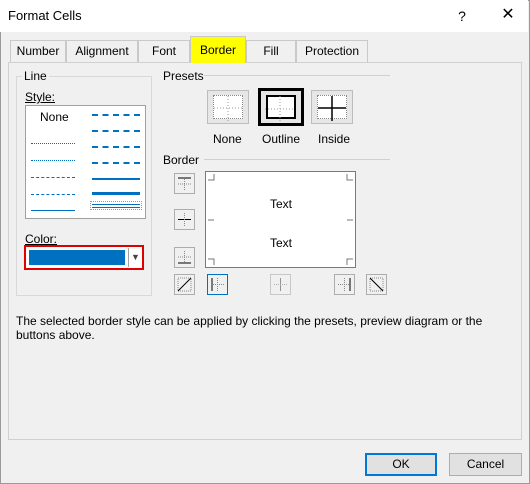 The height and width of the screenshot is (484, 530). I want to click on border-preview-area: Text Text, so click(280, 219).